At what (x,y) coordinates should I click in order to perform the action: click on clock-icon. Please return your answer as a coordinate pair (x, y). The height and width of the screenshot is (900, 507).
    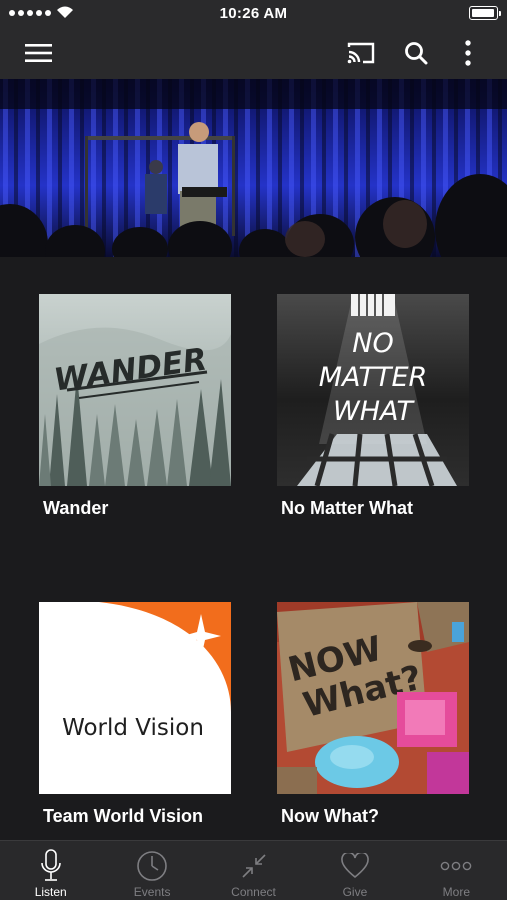
    Looking at the image, I should click on (152, 866).